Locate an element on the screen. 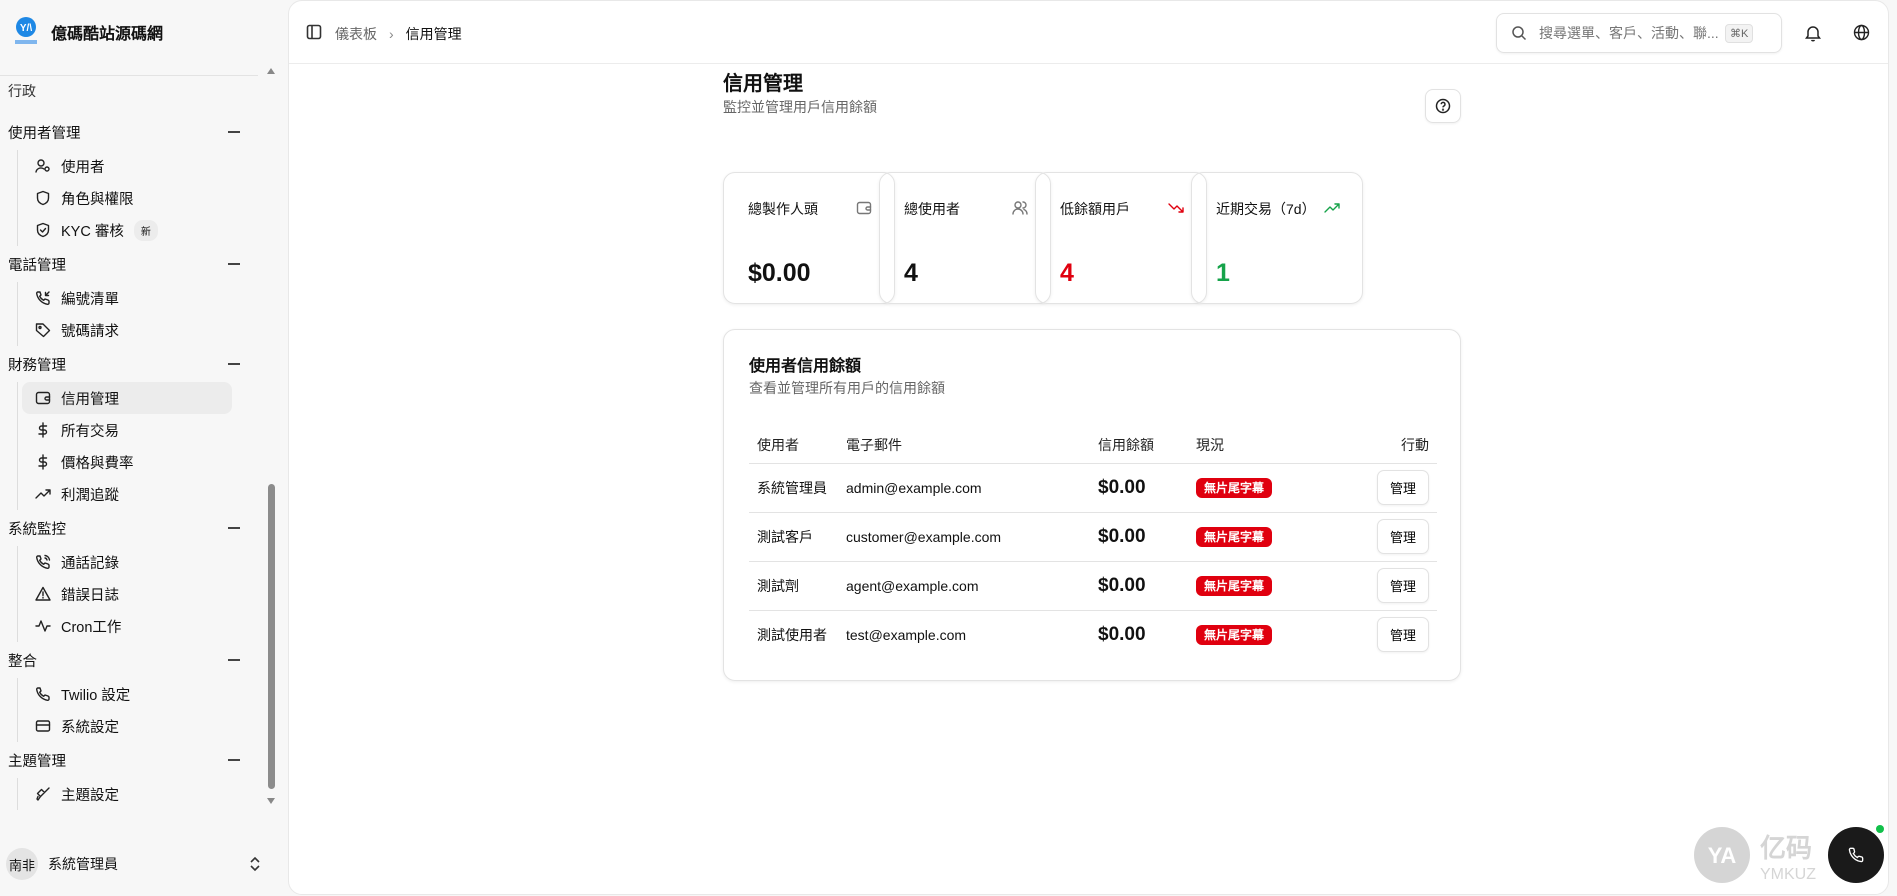 The height and width of the screenshot is (896, 1897). search-input is located at coordinates (1629, 33).